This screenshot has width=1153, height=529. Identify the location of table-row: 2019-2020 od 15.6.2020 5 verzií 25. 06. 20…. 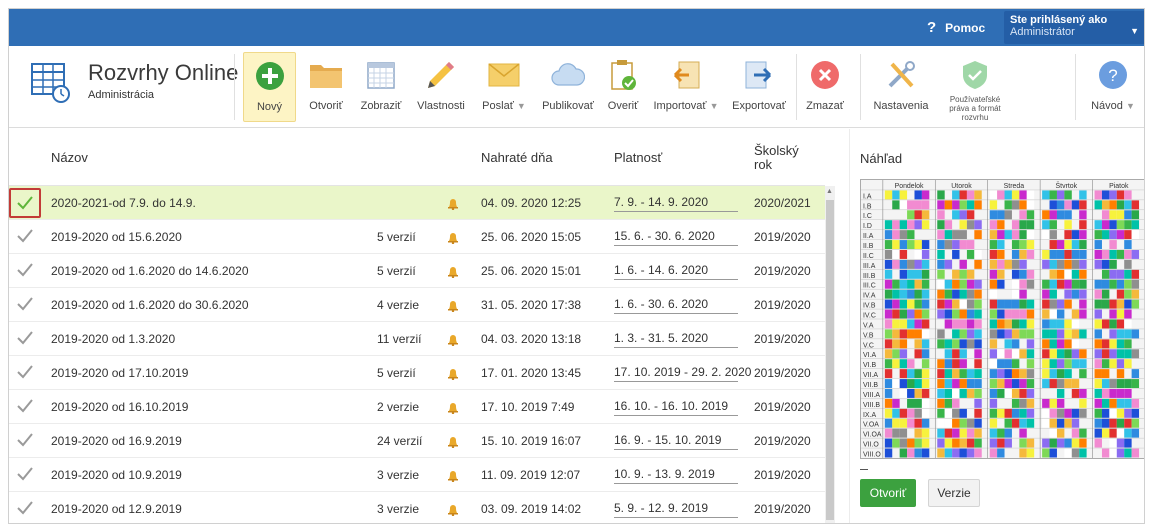
(417, 237).